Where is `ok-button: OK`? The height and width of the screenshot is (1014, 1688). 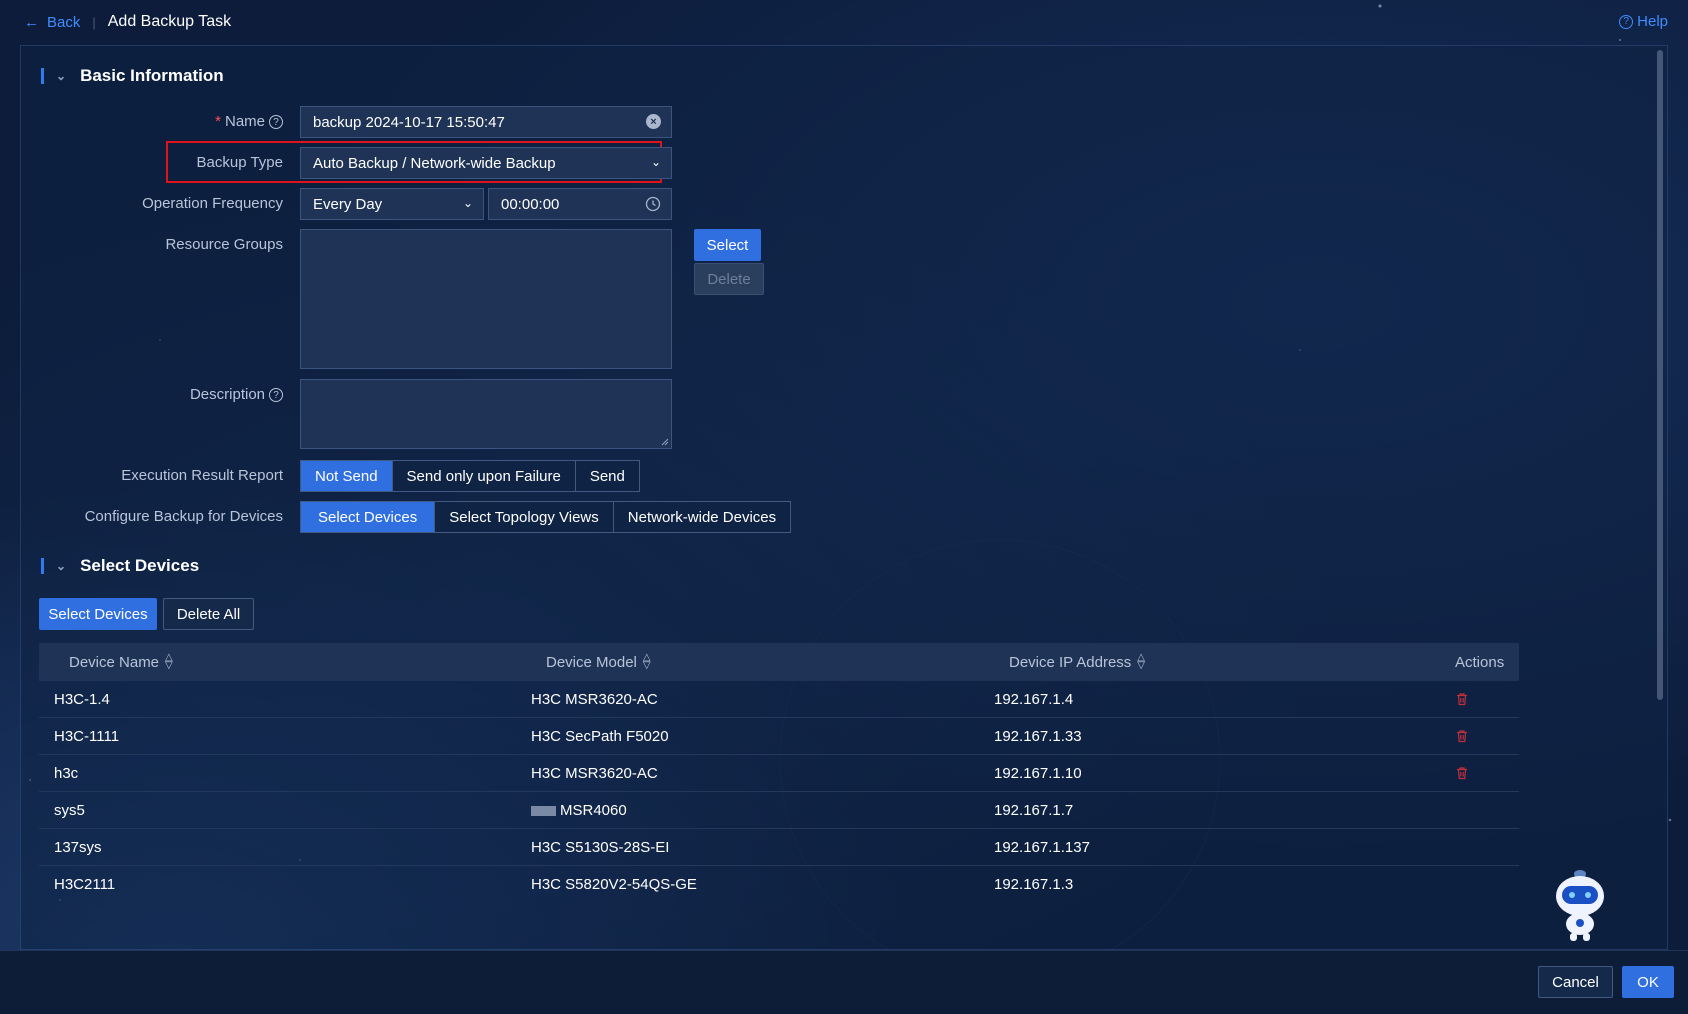 ok-button: OK is located at coordinates (1648, 982).